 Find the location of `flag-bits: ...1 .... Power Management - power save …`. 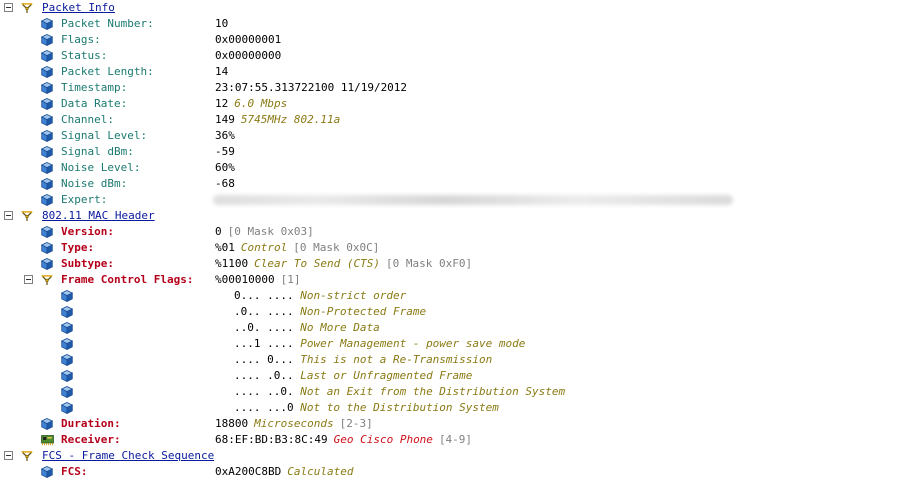

flag-bits: ...1 .... Power Management - power save … is located at coordinates (380, 343).